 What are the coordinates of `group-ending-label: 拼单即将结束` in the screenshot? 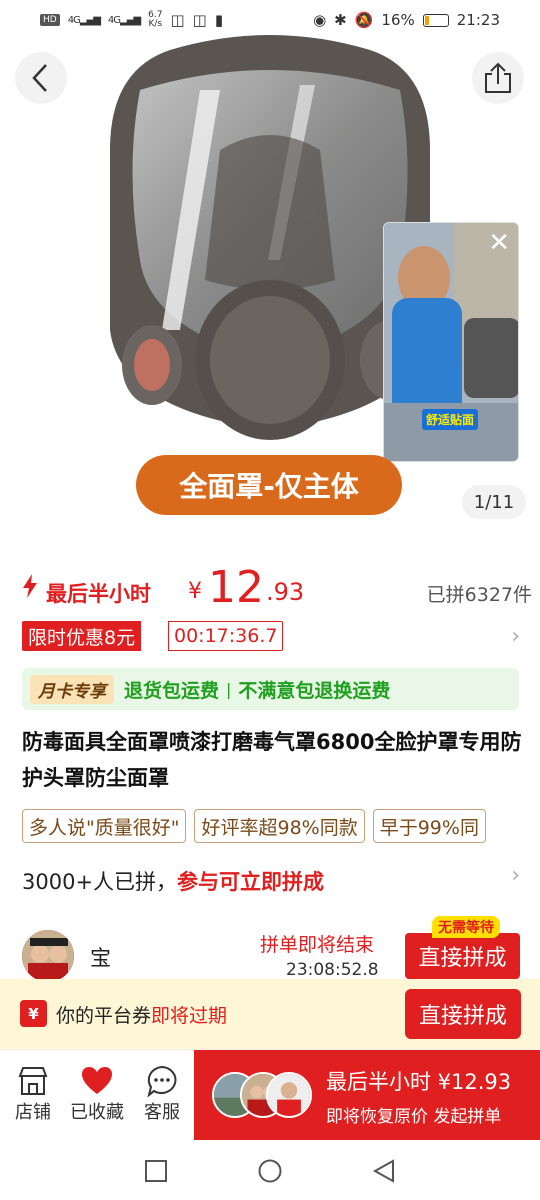 It's located at (317, 945).